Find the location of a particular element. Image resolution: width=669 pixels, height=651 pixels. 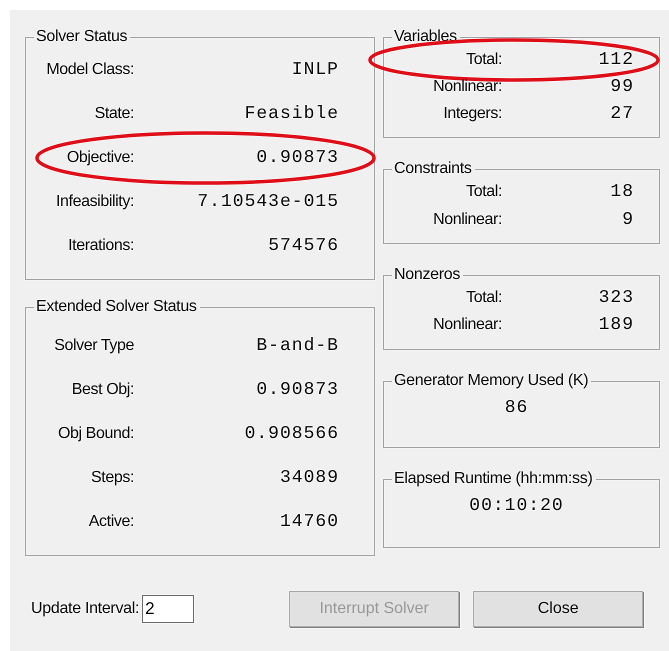

memory-value: 86 is located at coordinates (516, 408).